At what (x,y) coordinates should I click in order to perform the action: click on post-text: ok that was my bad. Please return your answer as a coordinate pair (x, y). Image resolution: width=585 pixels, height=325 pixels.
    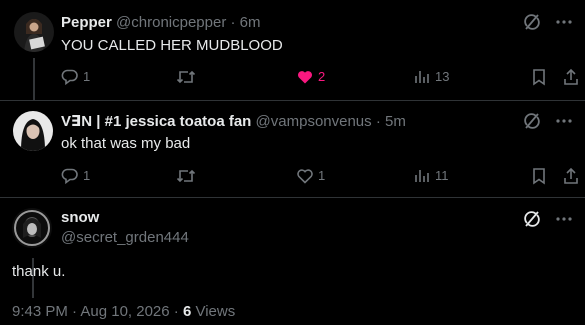
    Looking at the image, I should click on (126, 143).